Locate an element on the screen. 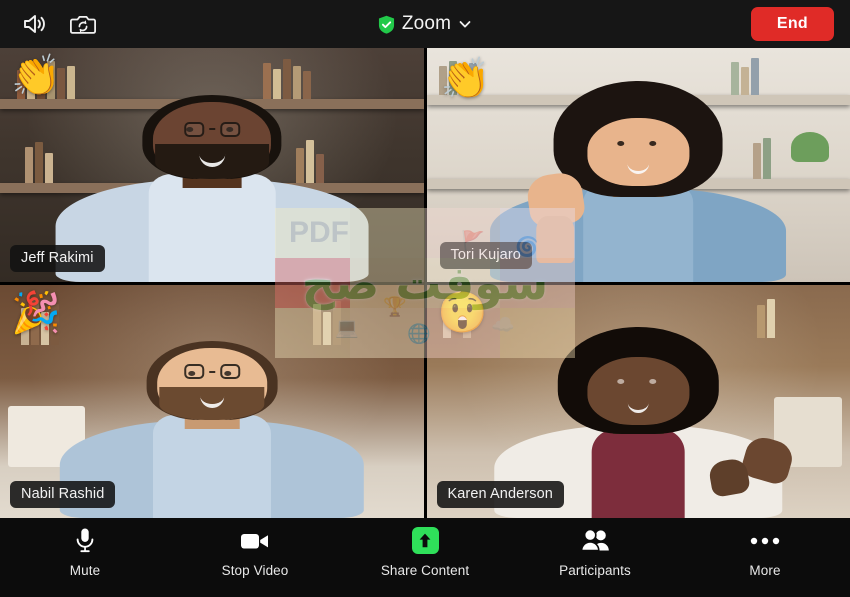 Image resolution: width=850 pixels, height=597 pixels. page-title: Zoom is located at coordinates (426, 23).